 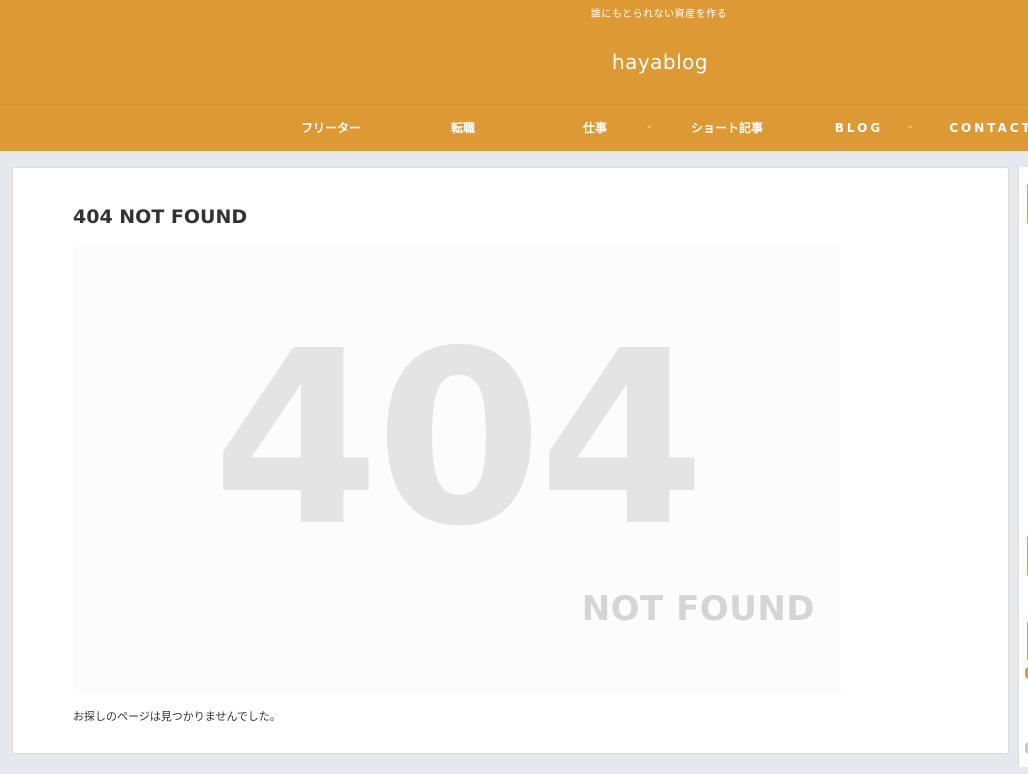 I want to click on nav-item-work: 仕事 ⌄, so click(x=595, y=127).